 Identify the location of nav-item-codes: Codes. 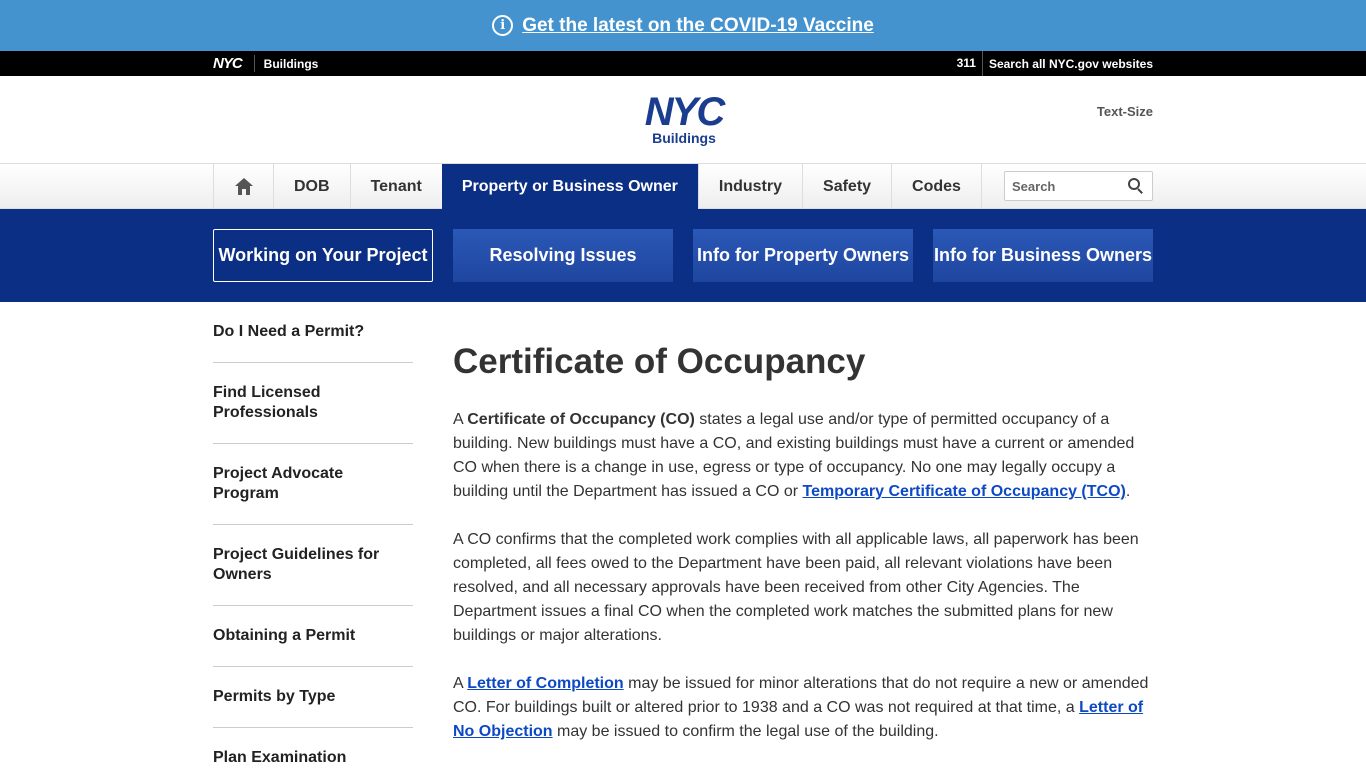
(936, 186).